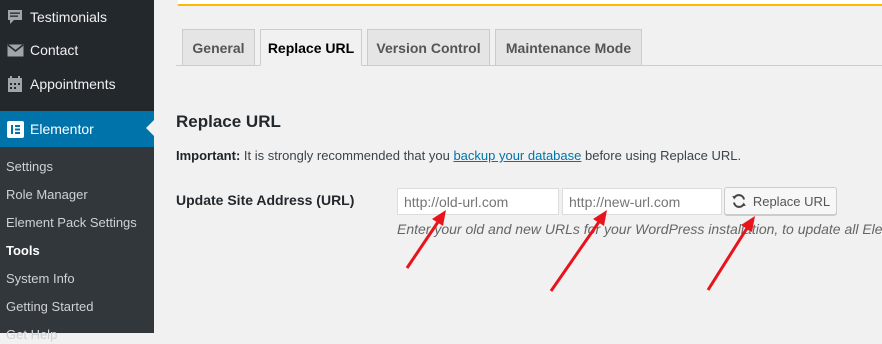 Image resolution: width=882 pixels, height=344 pixels. Describe the element at coordinates (15, 17) in the screenshot. I see `testimonial-icon` at that location.